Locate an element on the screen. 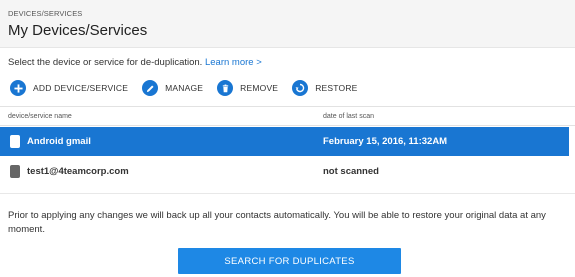  breadcrumb: DEVICES/SERVICES is located at coordinates (45, 13).